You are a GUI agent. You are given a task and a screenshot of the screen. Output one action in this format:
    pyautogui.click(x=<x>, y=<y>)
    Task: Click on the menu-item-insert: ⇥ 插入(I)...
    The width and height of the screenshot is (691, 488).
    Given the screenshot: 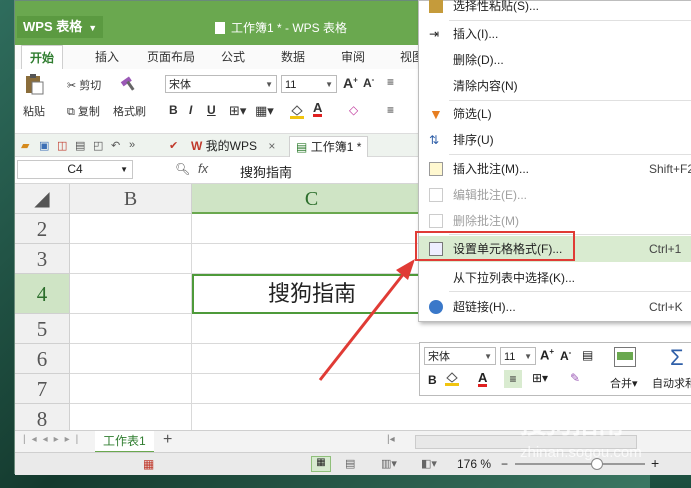 What is the action you would take?
    pyautogui.click(x=555, y=34)
    